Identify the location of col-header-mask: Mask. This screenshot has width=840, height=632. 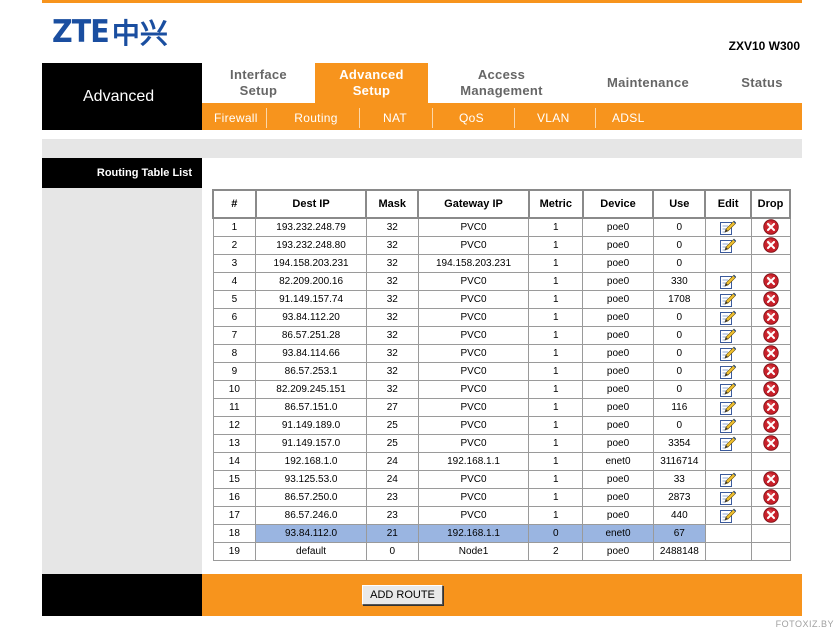
(392, 204).